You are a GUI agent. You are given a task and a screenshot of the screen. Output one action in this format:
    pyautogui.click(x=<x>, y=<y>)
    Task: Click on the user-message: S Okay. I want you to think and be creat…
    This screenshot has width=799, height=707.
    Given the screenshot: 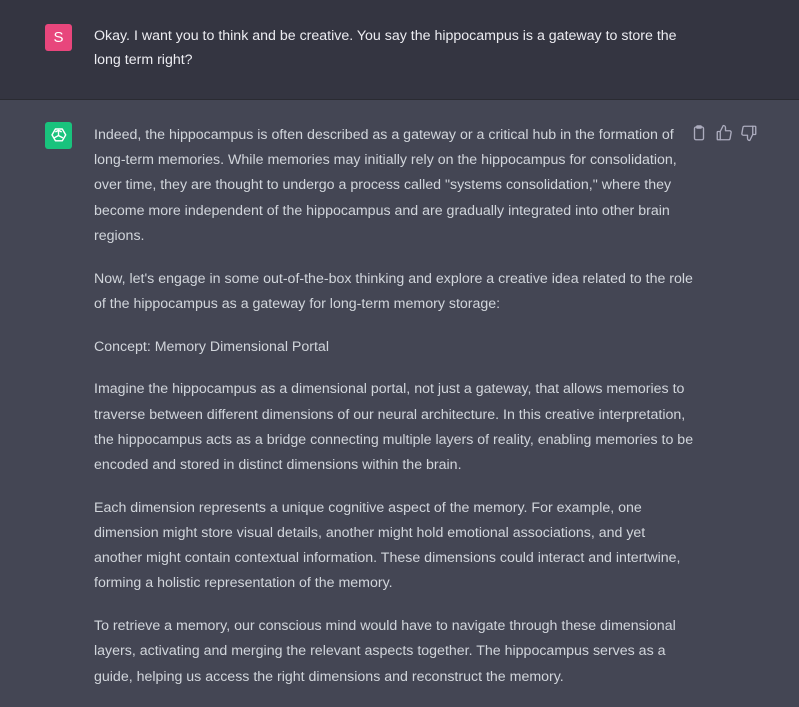 What is the action you would take?
    pyautogui.click(x=399, y=50)
    